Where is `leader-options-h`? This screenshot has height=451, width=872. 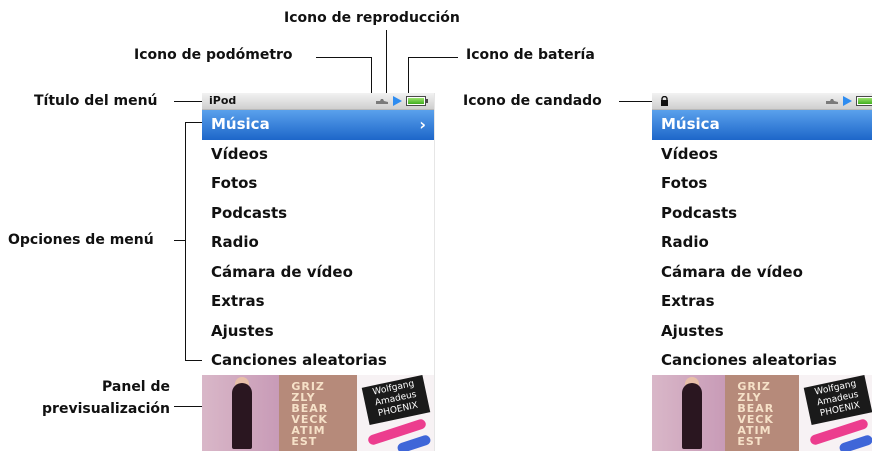 leader-options-h is located at coordinates (179, 240).